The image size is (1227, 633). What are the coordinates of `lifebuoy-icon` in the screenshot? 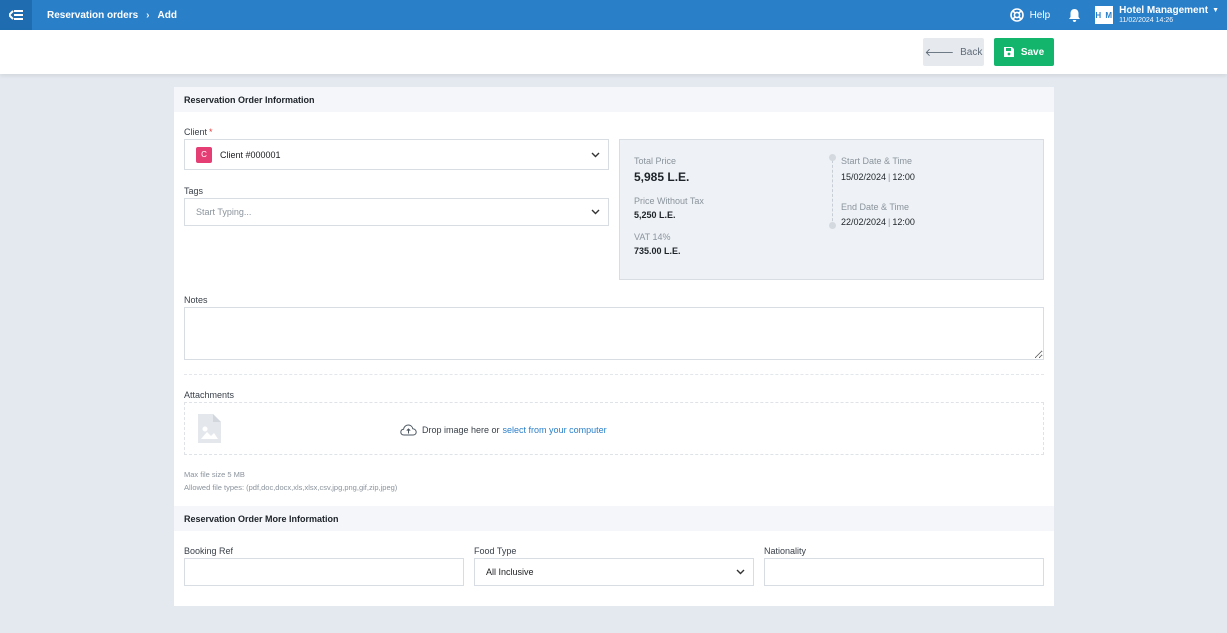 It's located at (1016, 15).